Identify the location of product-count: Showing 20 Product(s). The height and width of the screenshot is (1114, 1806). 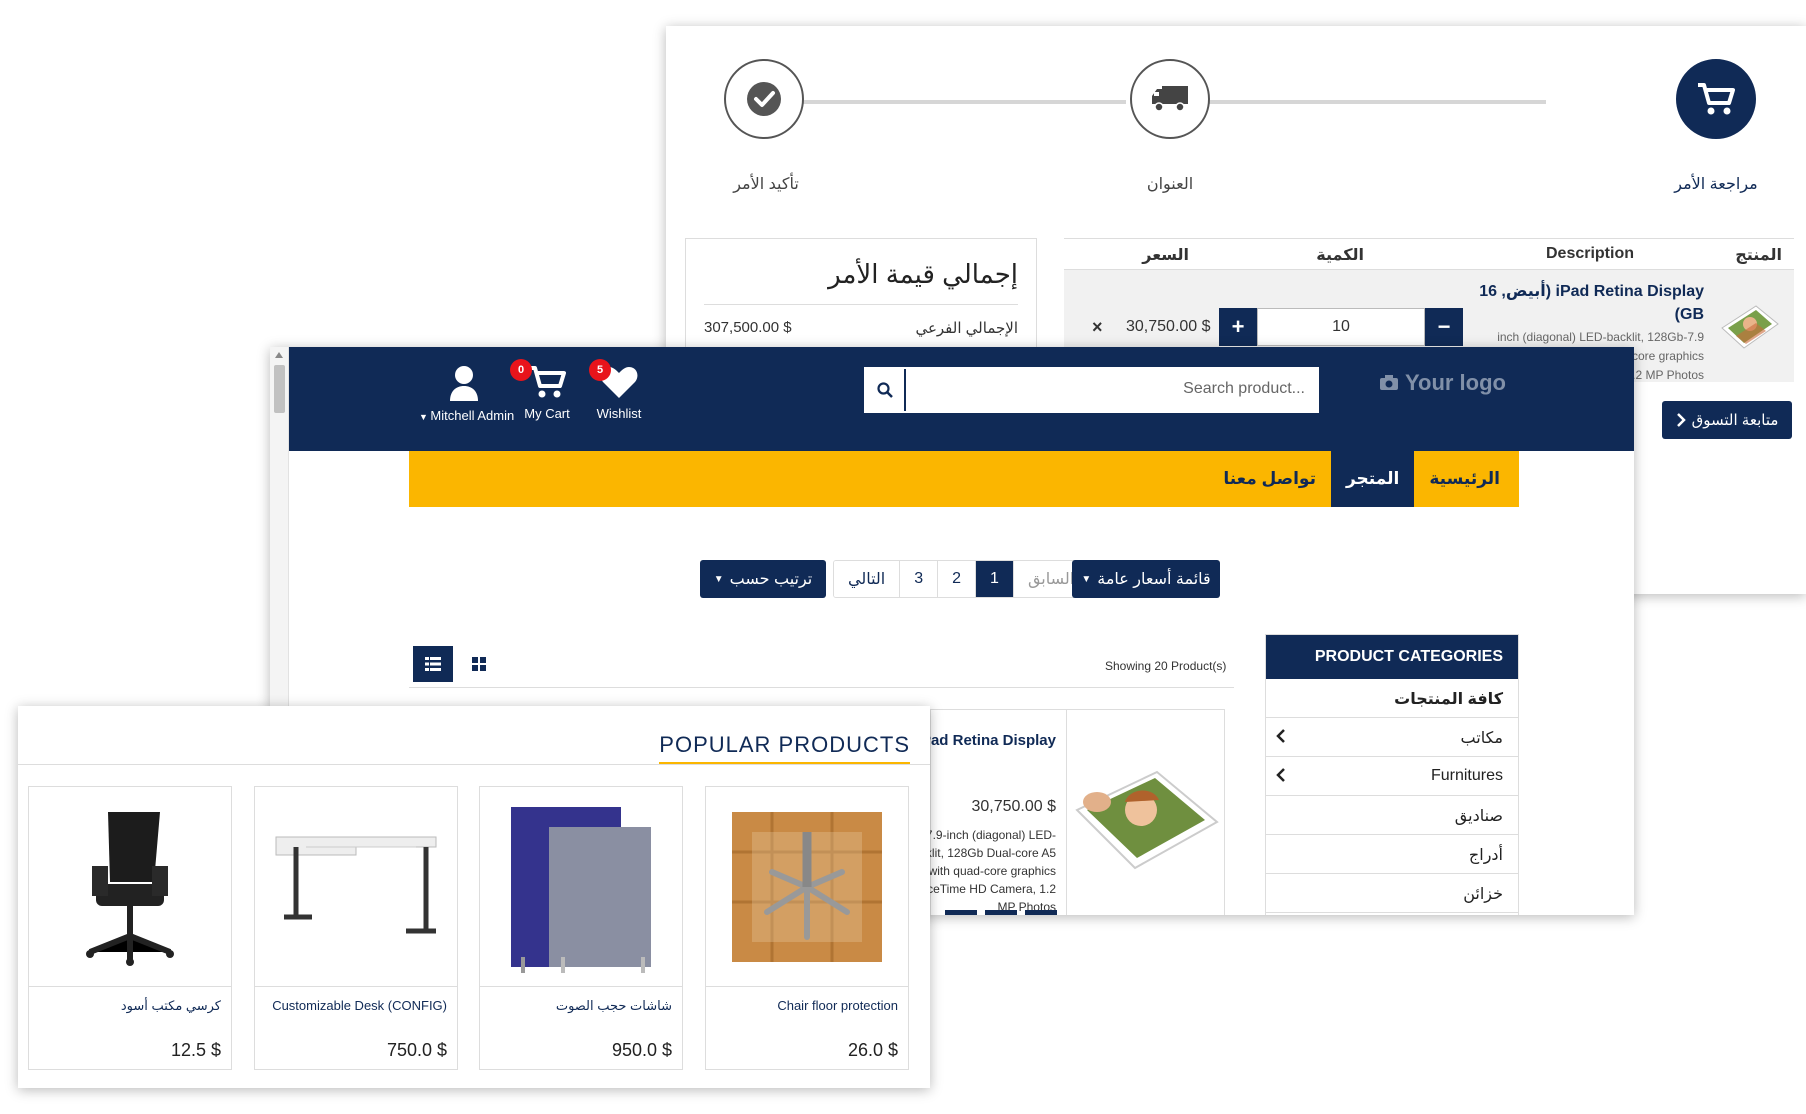
(1166, 666).